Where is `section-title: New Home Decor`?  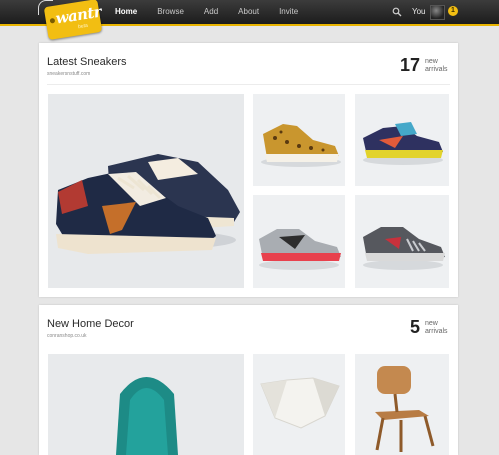
section-title: New Home Decor is located at coordinates (90, 324).